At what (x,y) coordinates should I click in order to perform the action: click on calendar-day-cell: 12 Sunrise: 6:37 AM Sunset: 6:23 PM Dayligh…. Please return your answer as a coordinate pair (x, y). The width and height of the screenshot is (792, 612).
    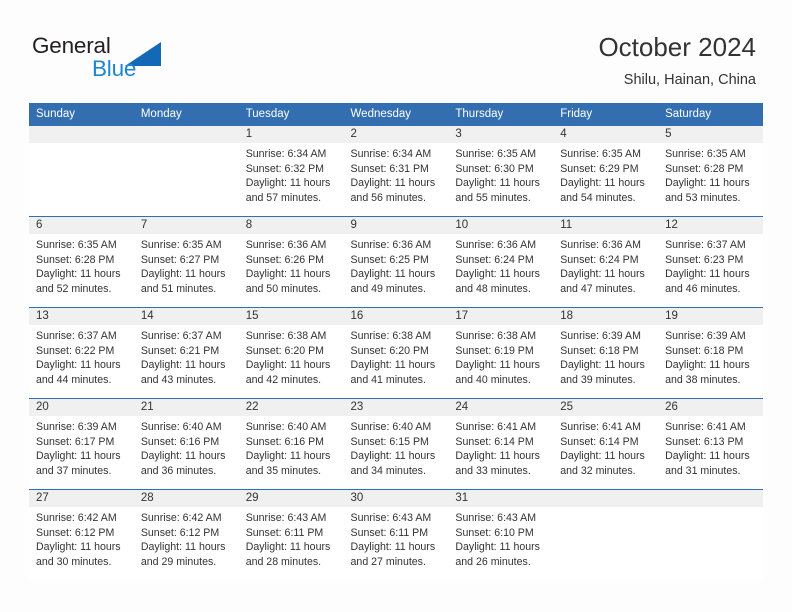
    Looking at the image, I should click on (710, 262).